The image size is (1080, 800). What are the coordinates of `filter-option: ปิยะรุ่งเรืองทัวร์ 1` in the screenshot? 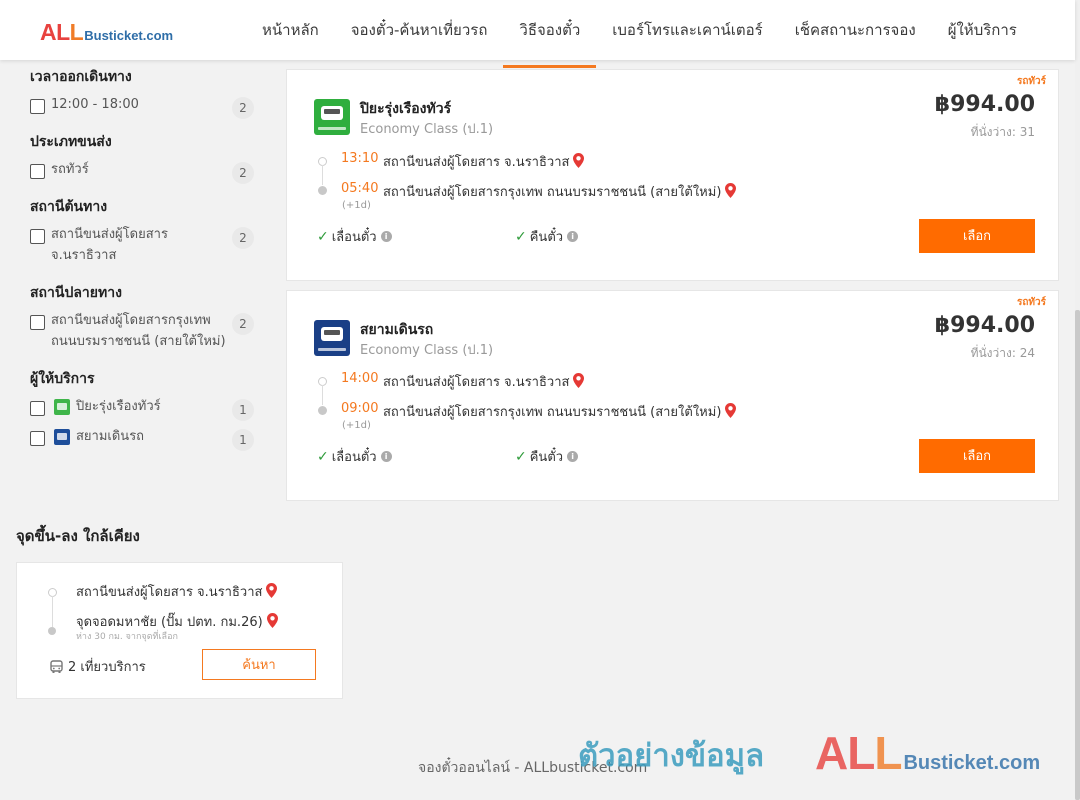 It's located at (145, 410).